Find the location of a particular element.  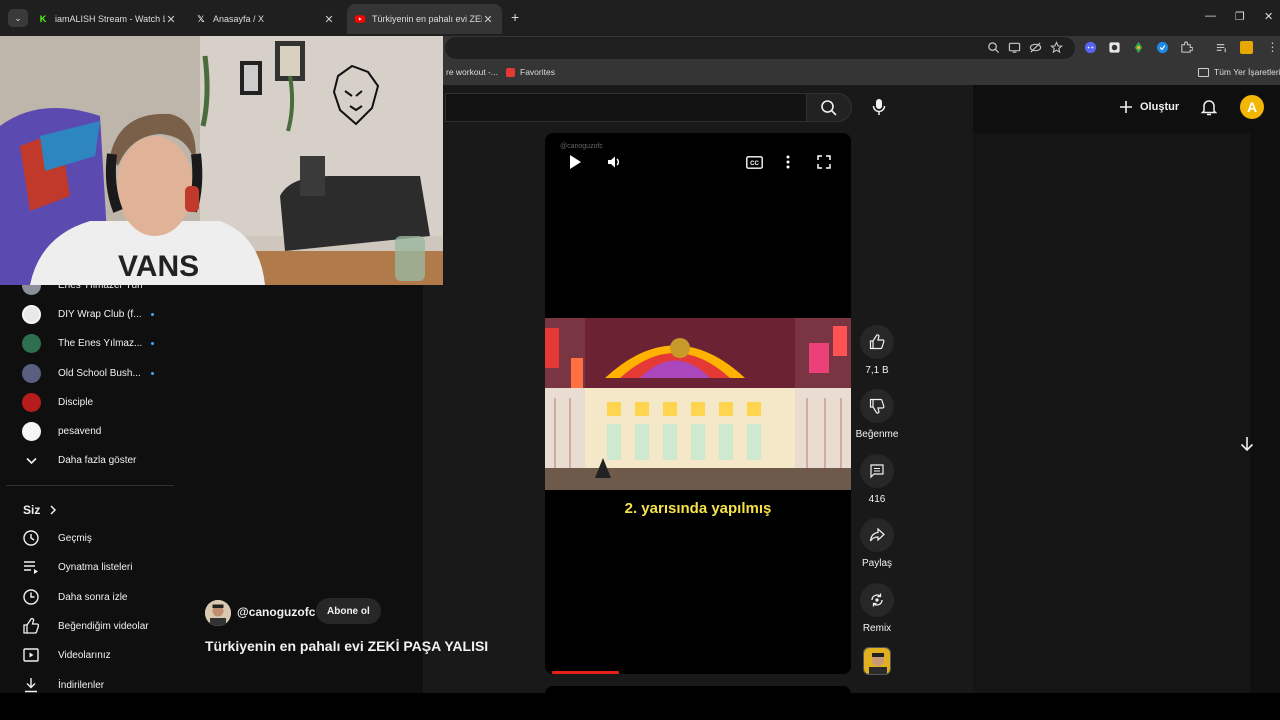

dislike-button: Beğenme is located at coordinates (877, 414).